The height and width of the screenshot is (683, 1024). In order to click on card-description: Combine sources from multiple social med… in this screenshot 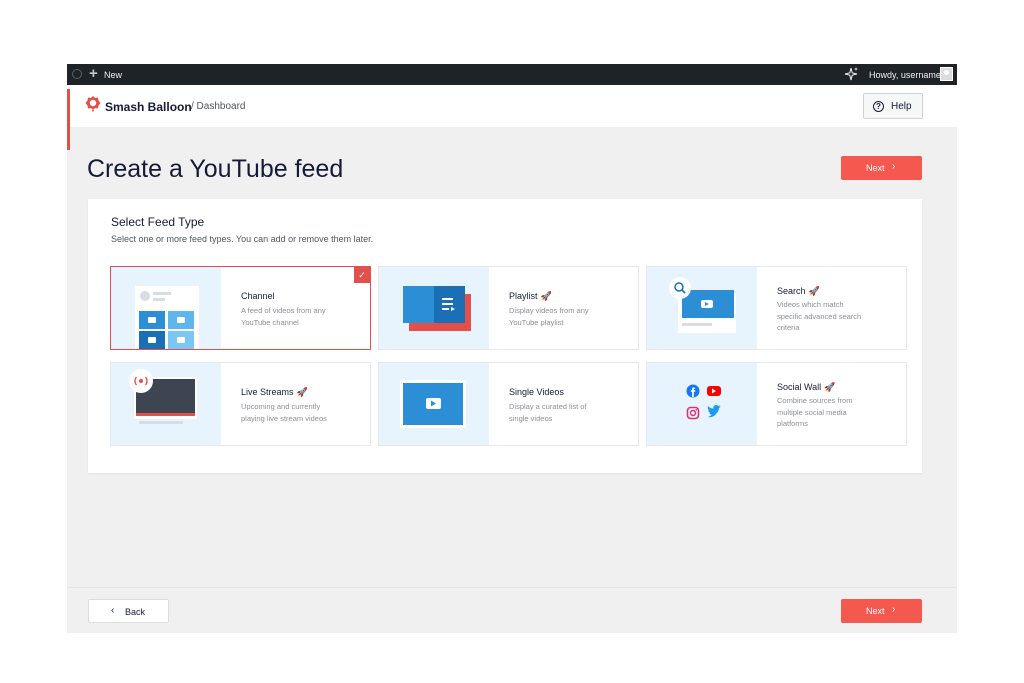, I will do `click(837, 412)`.